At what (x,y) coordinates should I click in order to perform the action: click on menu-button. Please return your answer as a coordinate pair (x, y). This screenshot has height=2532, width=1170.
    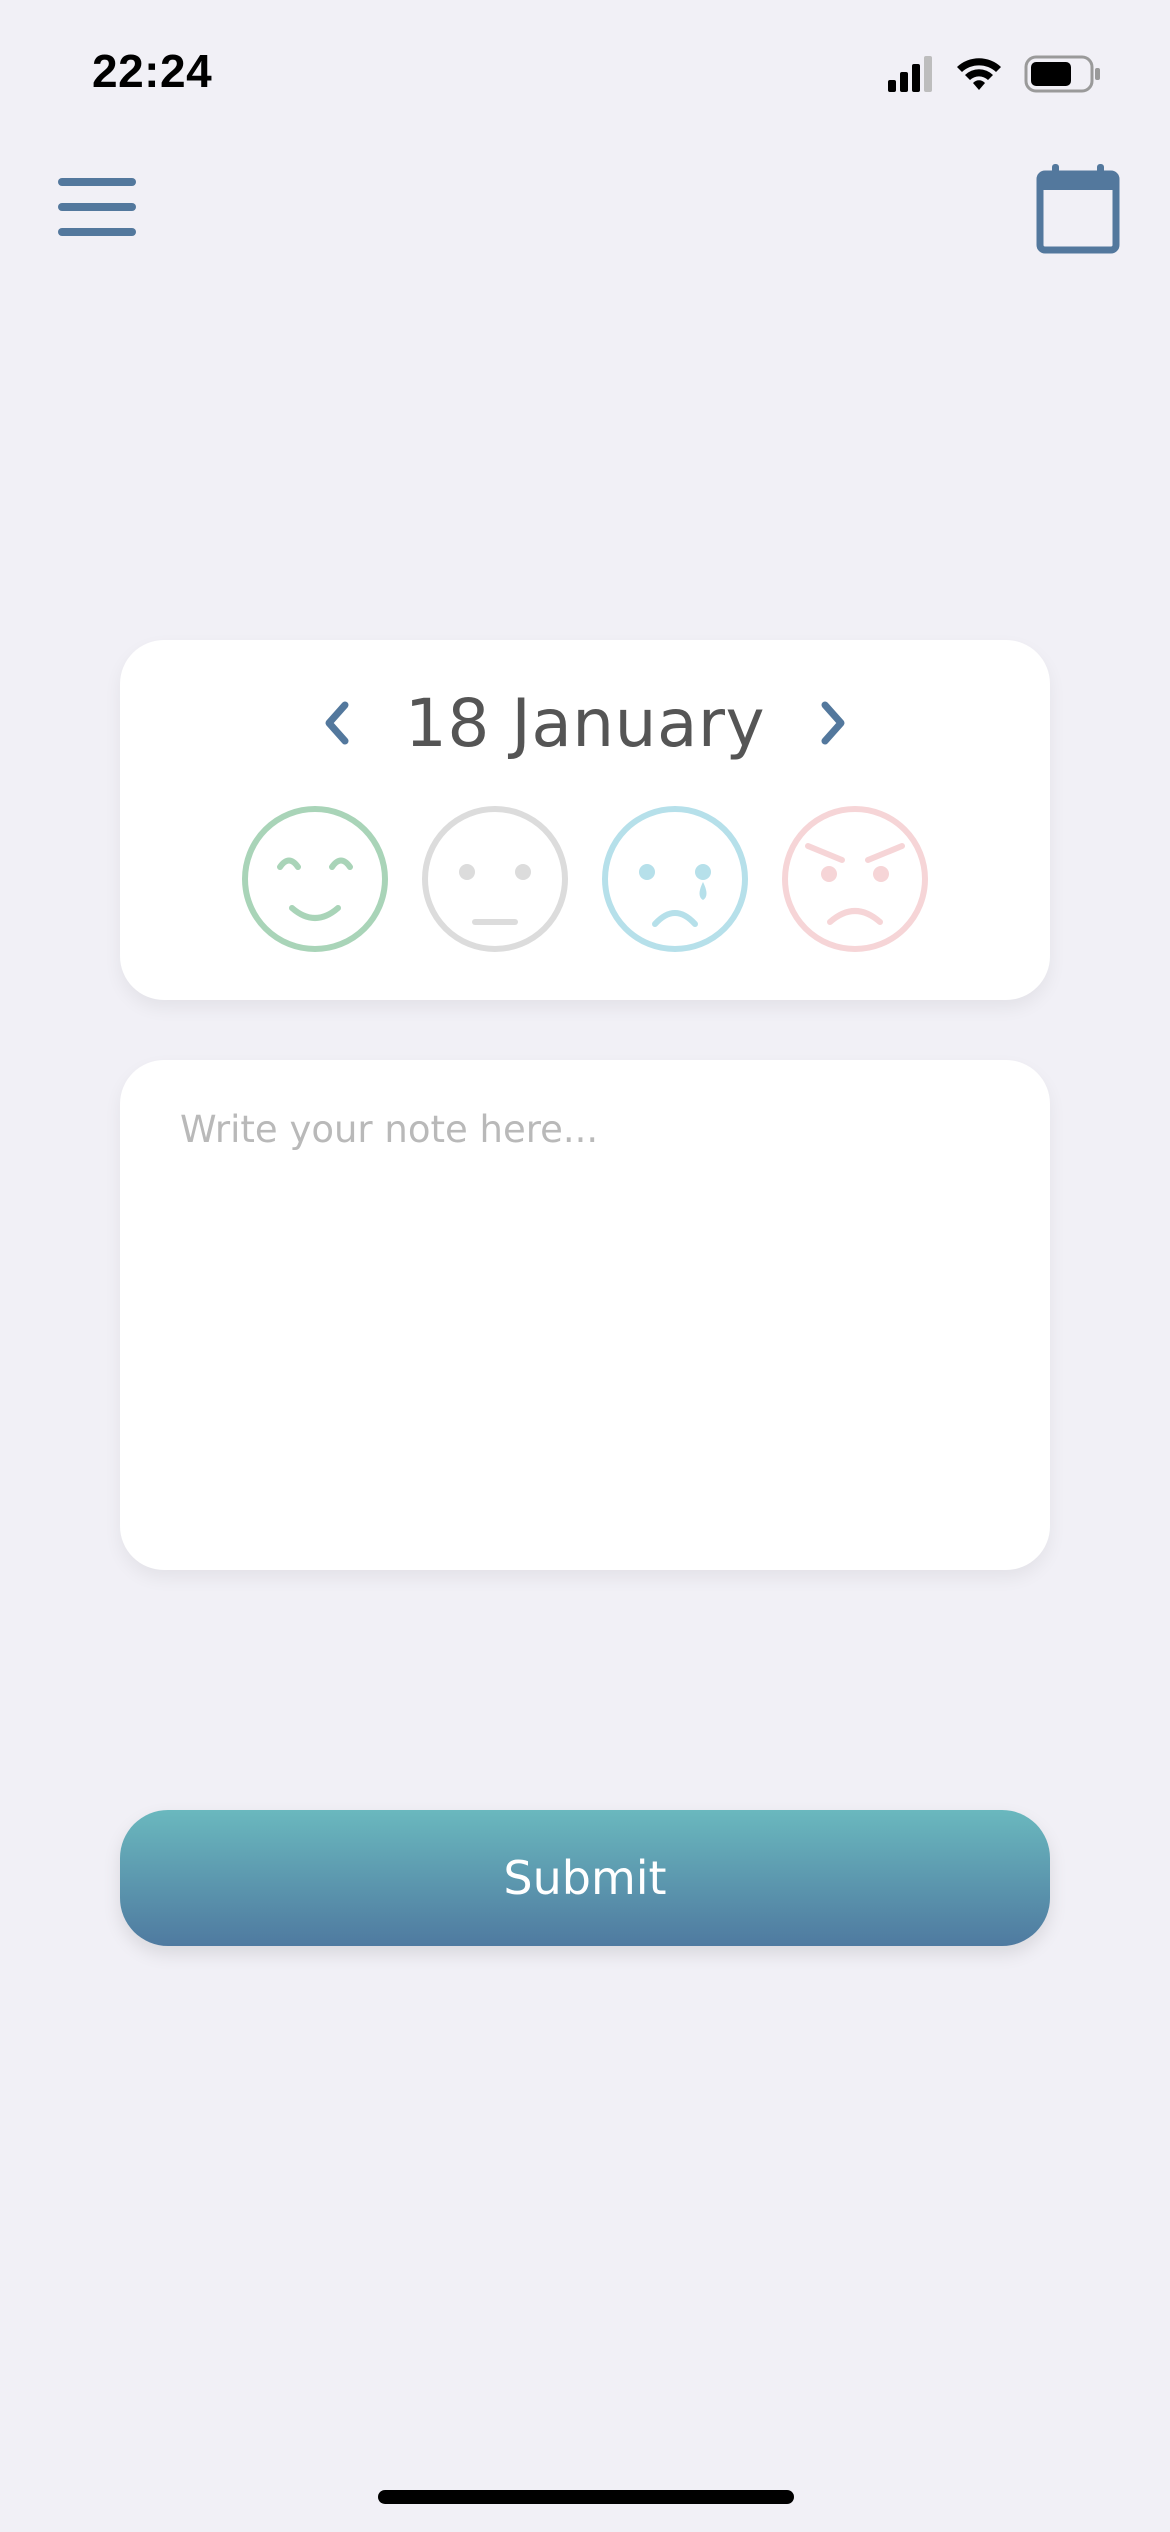
    Looking at the image, I should click on (98, 207).